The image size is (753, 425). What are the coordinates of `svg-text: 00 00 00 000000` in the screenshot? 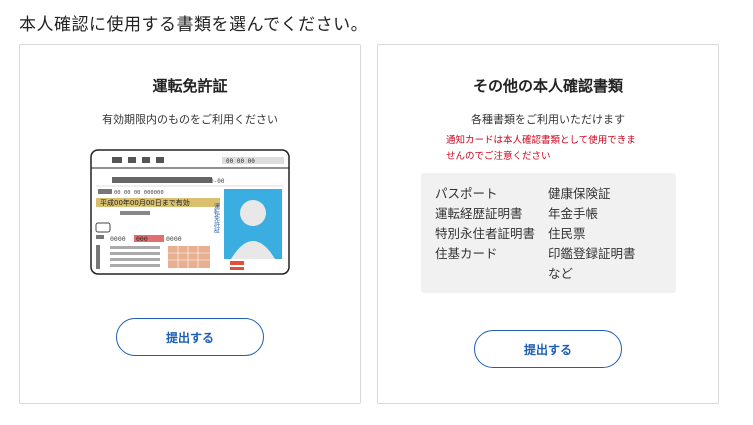 It's located at (139, 193).